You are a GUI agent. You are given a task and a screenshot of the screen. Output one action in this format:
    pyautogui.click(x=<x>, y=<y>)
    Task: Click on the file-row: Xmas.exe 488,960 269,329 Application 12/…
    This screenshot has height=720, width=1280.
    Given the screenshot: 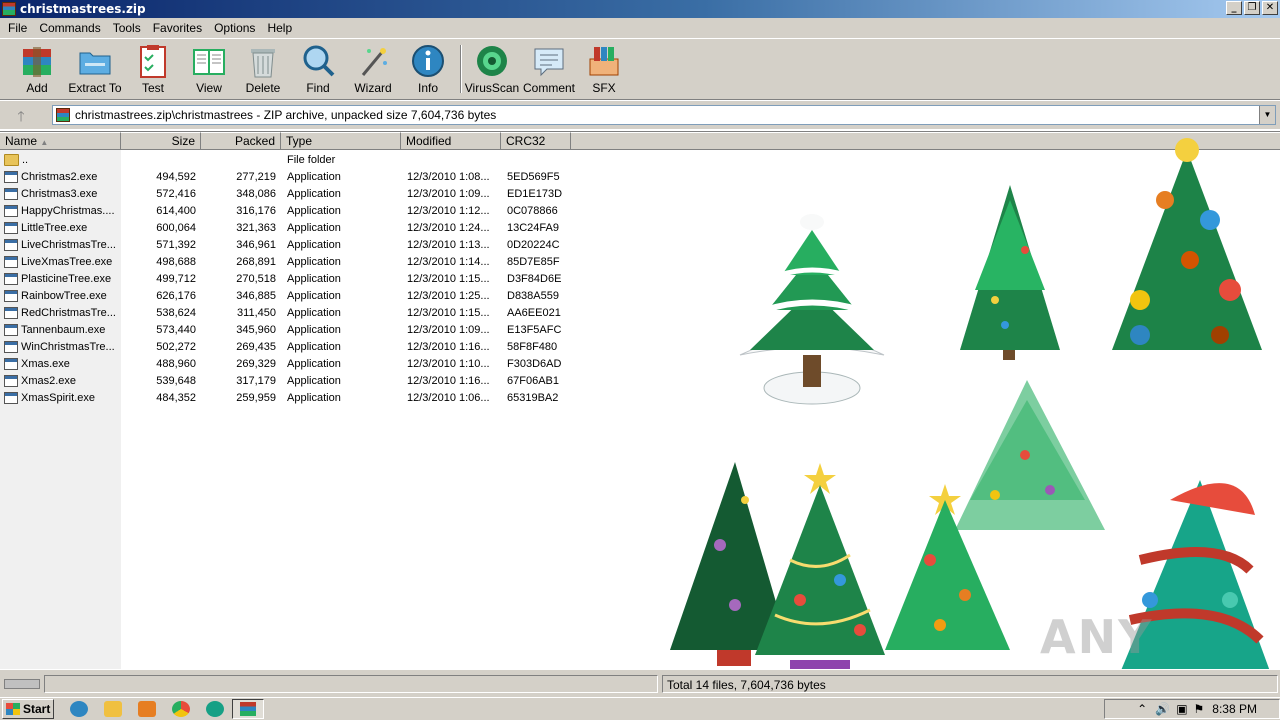 What is the action you would take?
    pyautogui.click(x=285, y=363)
    